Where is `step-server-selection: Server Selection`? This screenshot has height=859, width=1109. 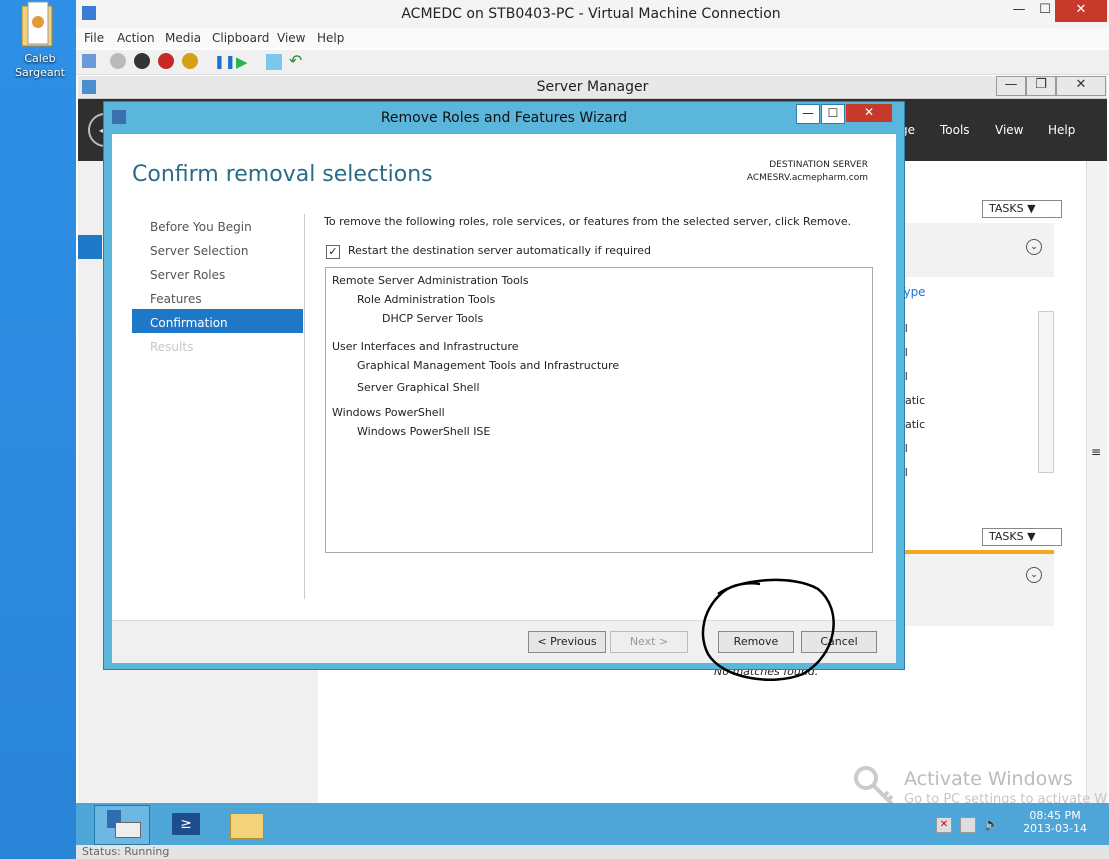
step-server-selection: Server Selection is located at coordinates (199, 251).